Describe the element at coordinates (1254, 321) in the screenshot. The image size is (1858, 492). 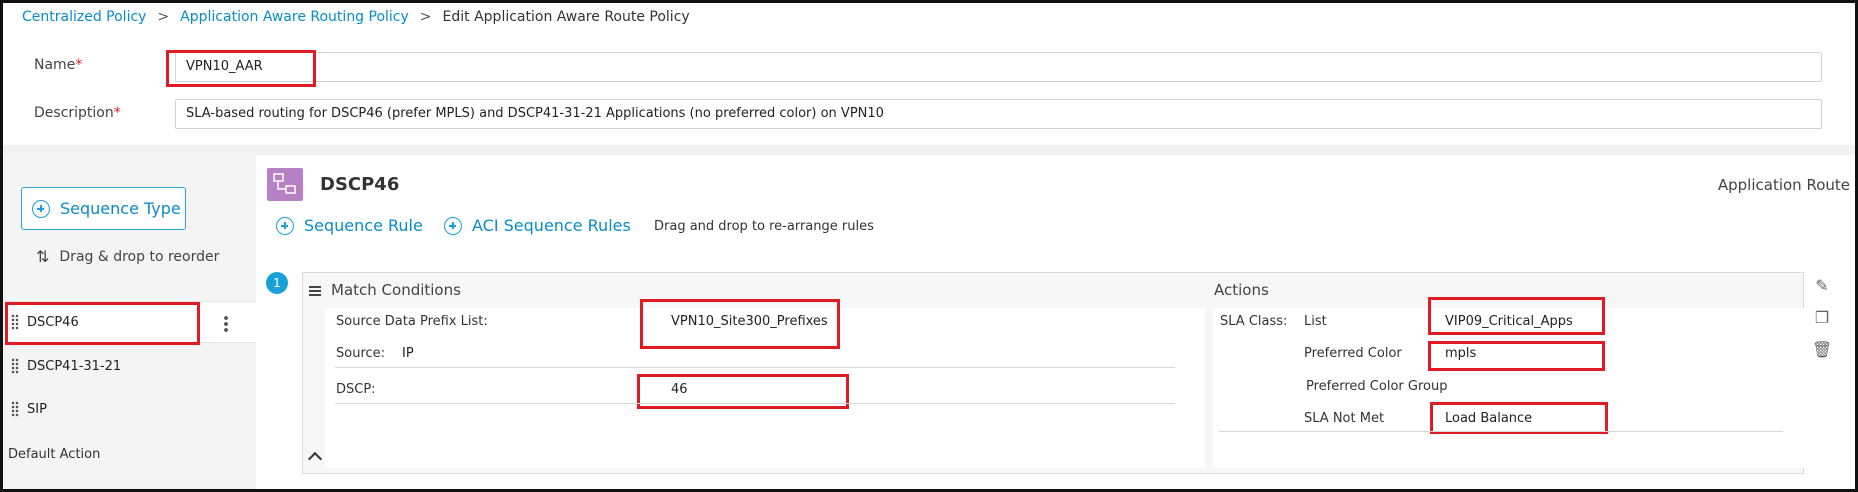
I see `sla-class-label: SLA Class:` at that location.